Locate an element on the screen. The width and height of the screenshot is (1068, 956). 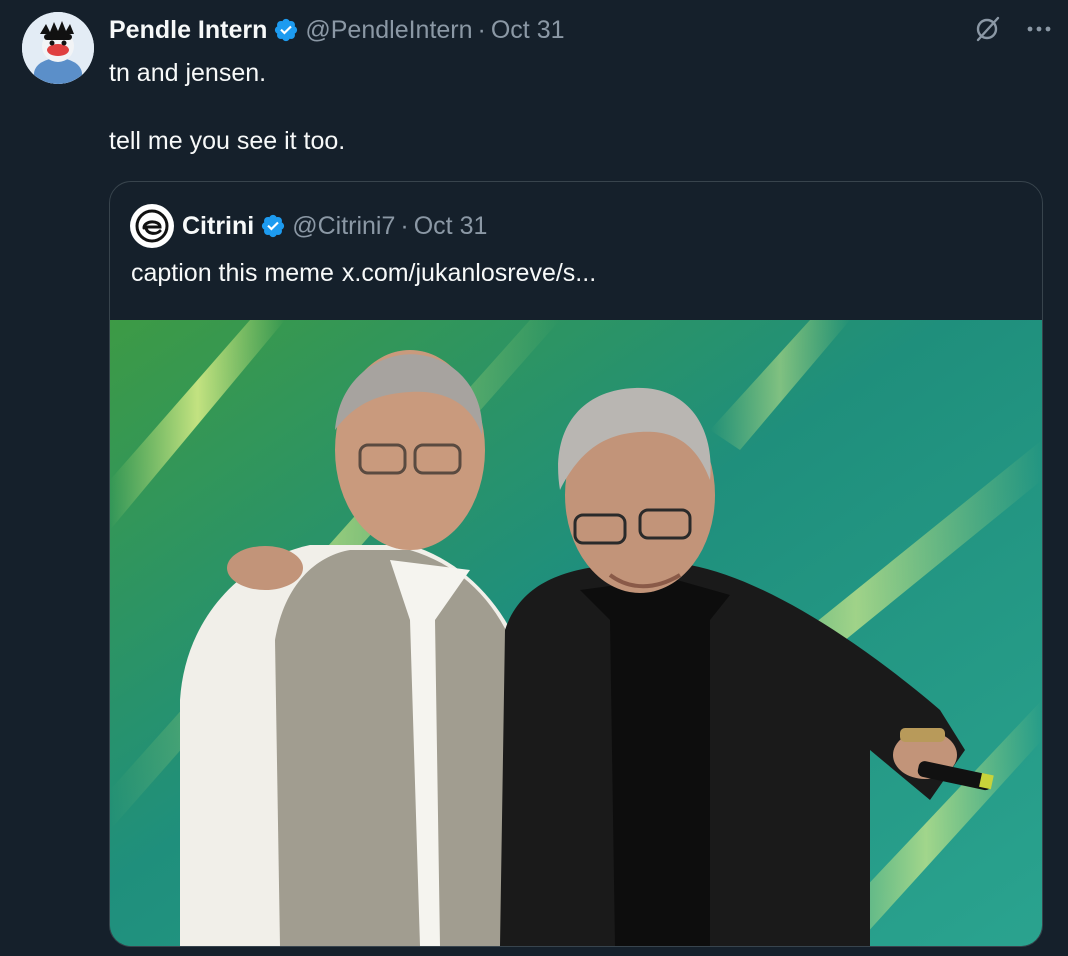
author-display-name: Pendle Intern is located at coordinates (188, 30).